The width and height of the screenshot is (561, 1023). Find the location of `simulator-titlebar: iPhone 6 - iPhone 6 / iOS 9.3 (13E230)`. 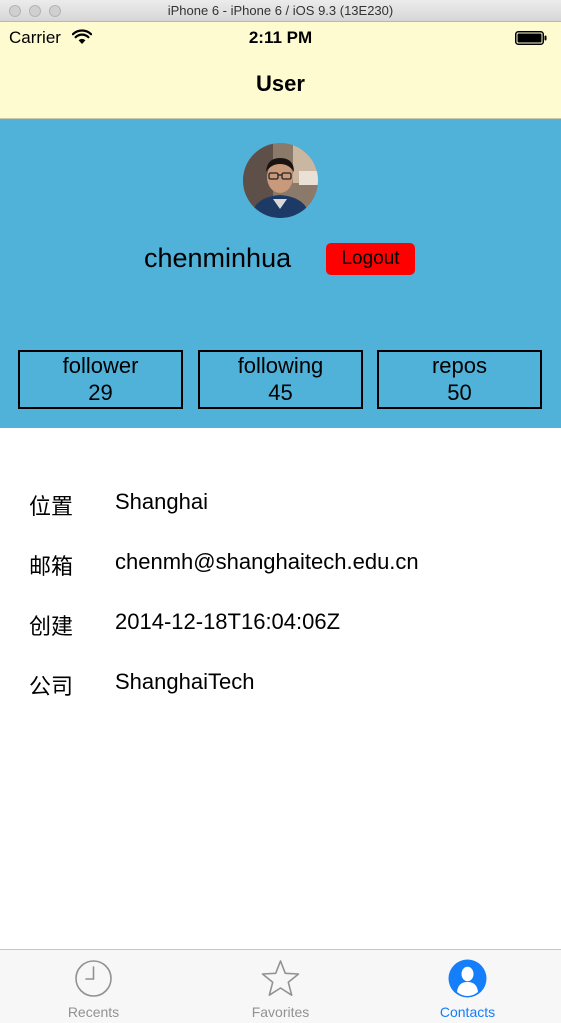

simulator-titlebar: iPhone 6 - iPhone 6 / iOS 9.3 (13E230) is located at coordinates (280, 11).